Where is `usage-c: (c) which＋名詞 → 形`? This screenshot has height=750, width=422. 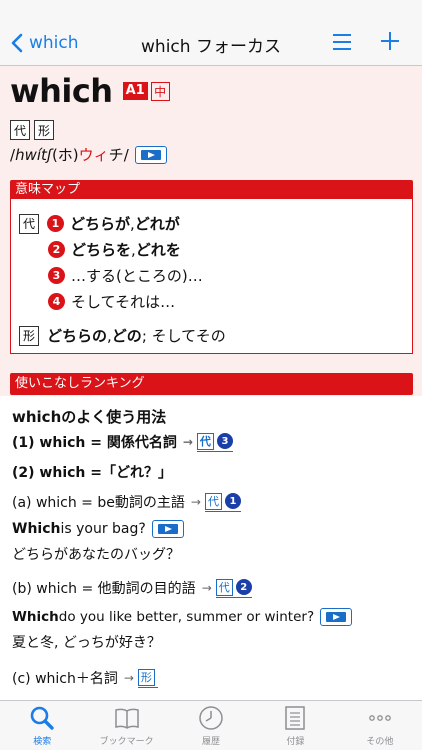 usage-c: (c) which＋名詞 → 形 is located at coordinates (85, 678).